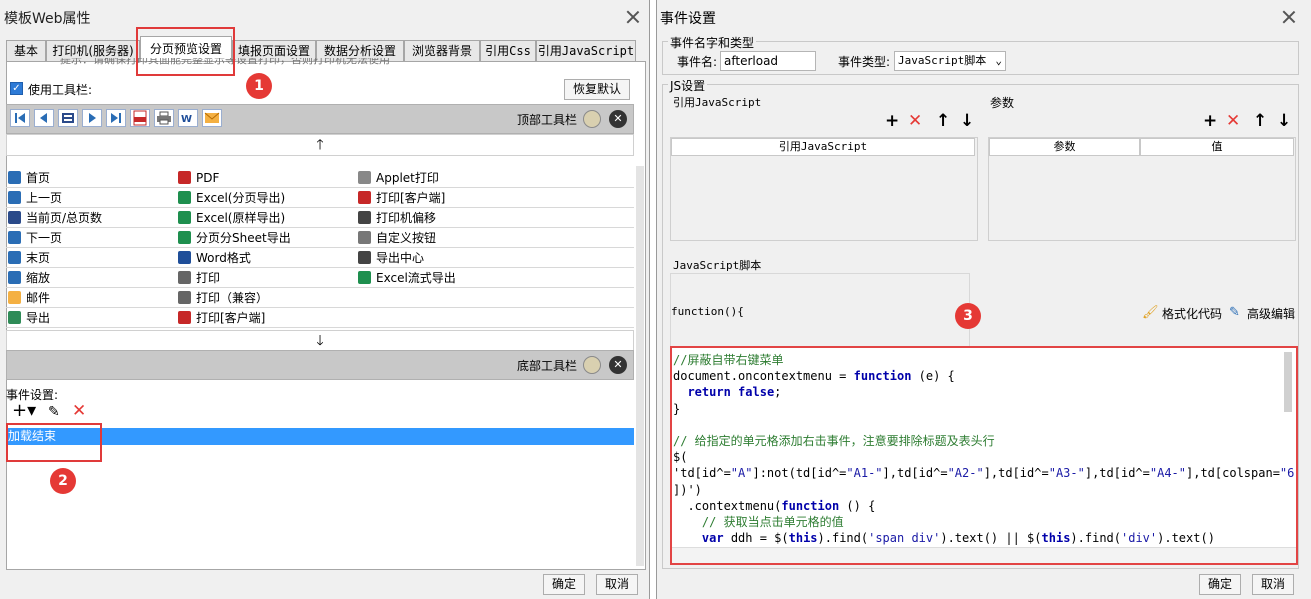  What do you see at coordinates (212, 118) in the screenshot?
I see `email-icon` at bounding box center [212, 118].